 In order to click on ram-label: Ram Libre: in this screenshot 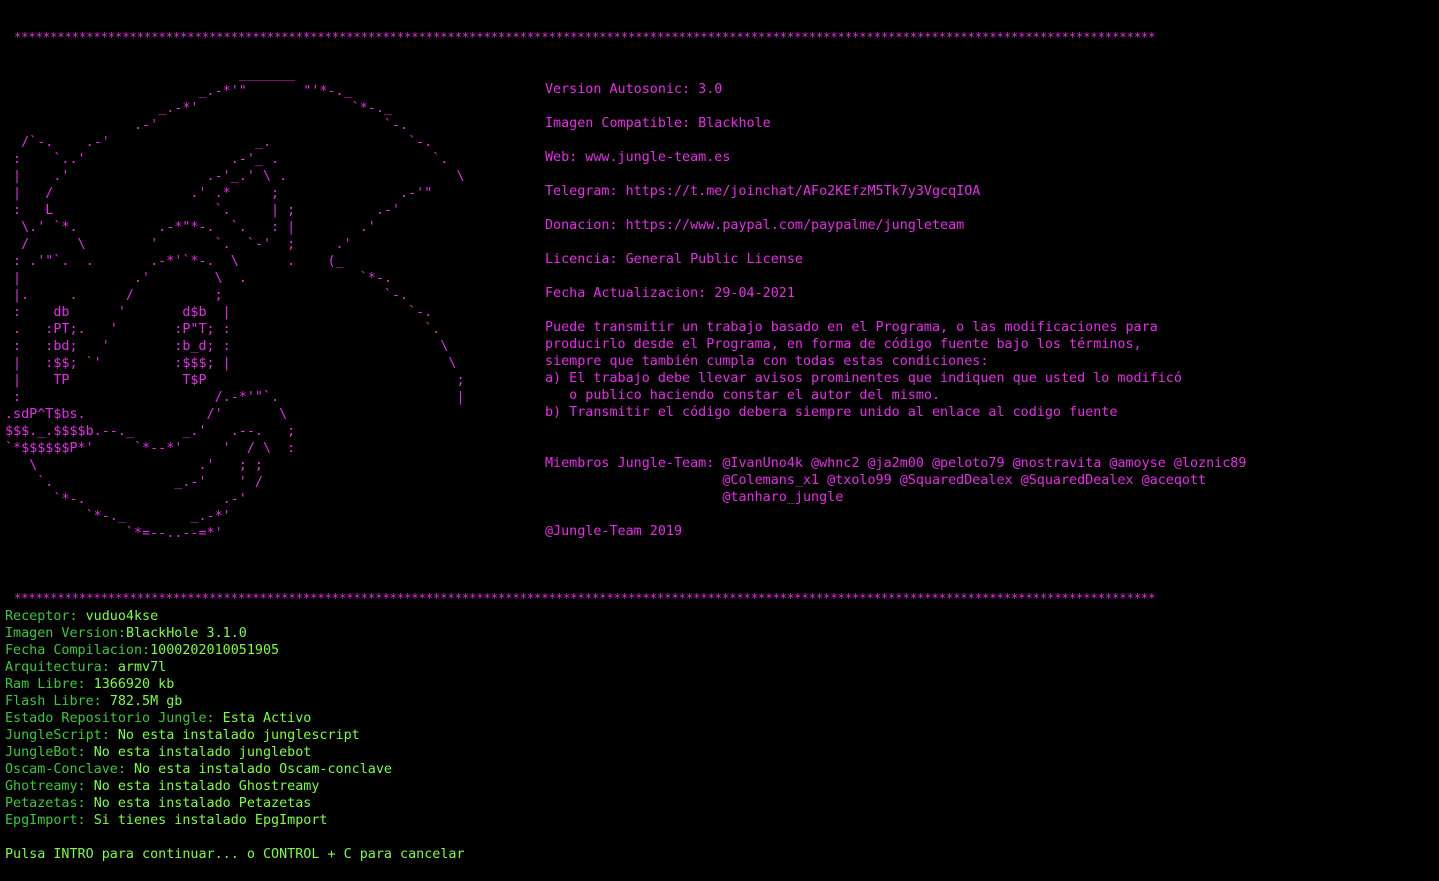, I will do `click(49, 684)`.